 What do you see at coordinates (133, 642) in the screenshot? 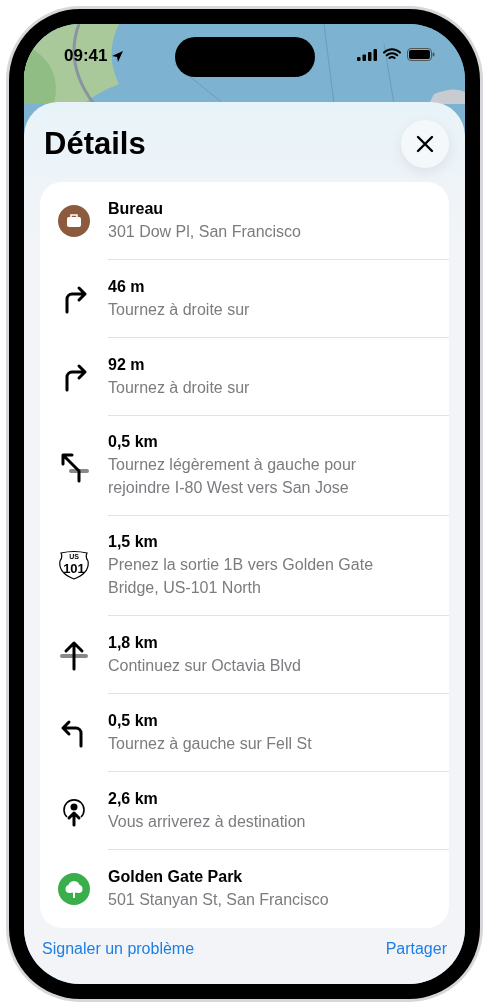
I see `step-title: 1,8 km` at bounding box center [133, 642].